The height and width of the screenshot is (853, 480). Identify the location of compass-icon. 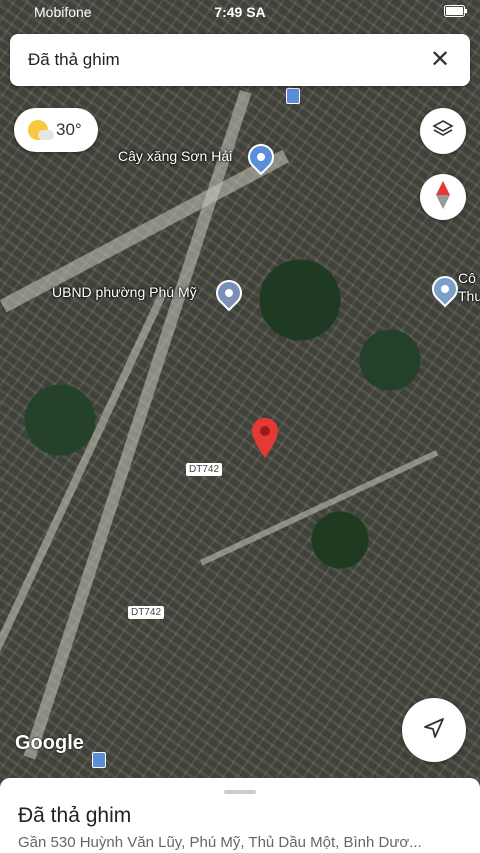
(443, 197).